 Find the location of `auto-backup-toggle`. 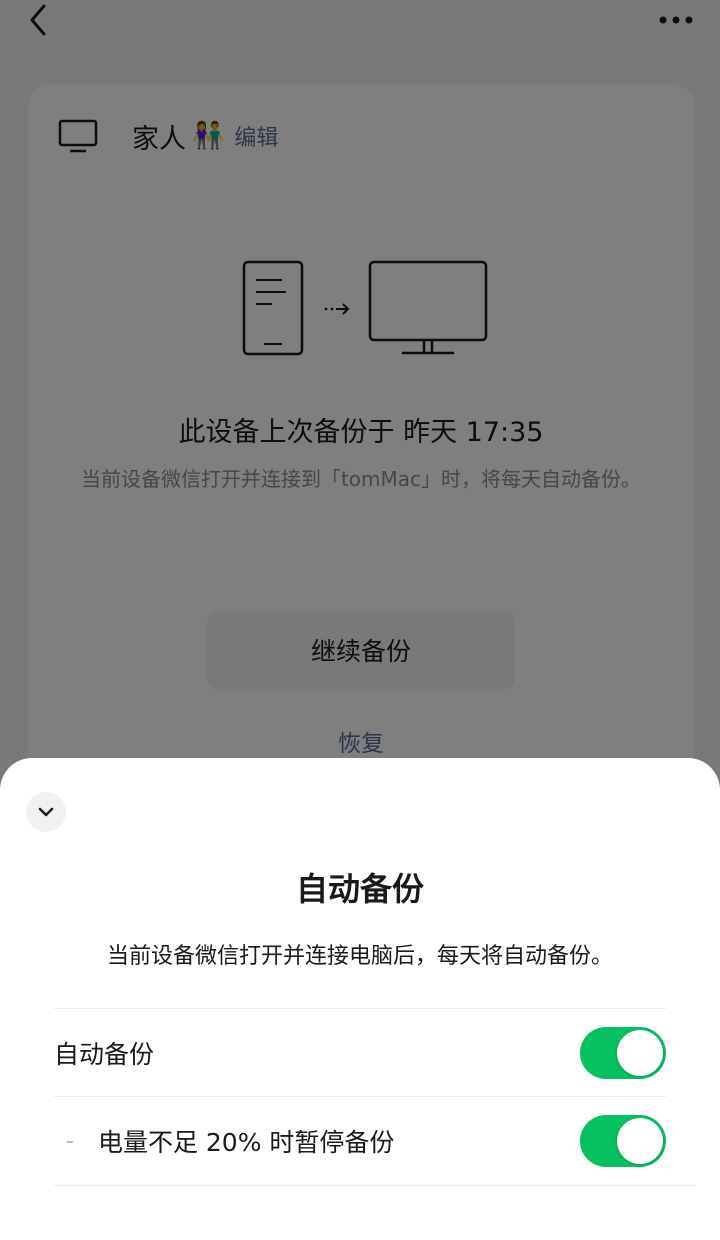

auto-backup-toggle is located at coordinates (623, 1053).